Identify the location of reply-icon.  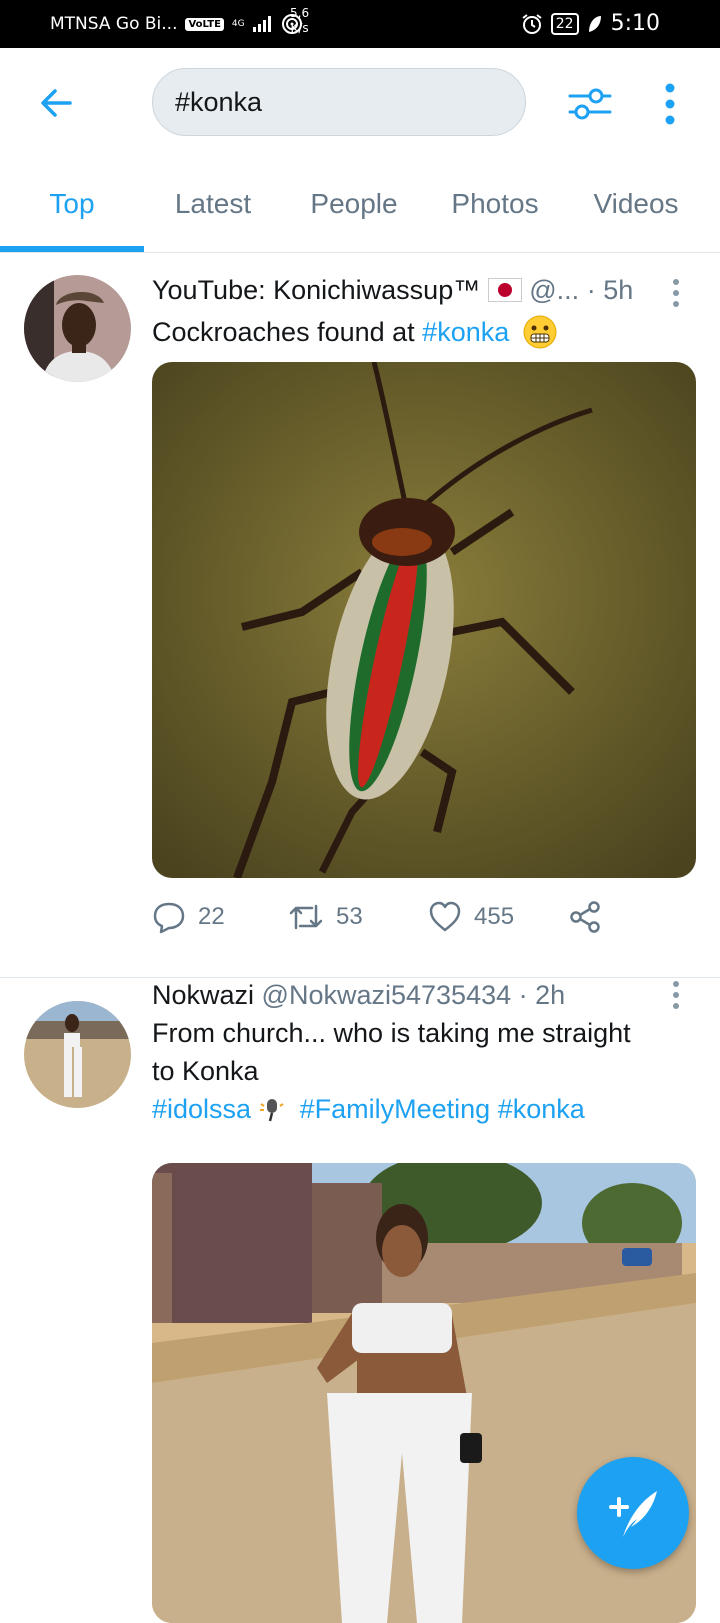
(169, 918).